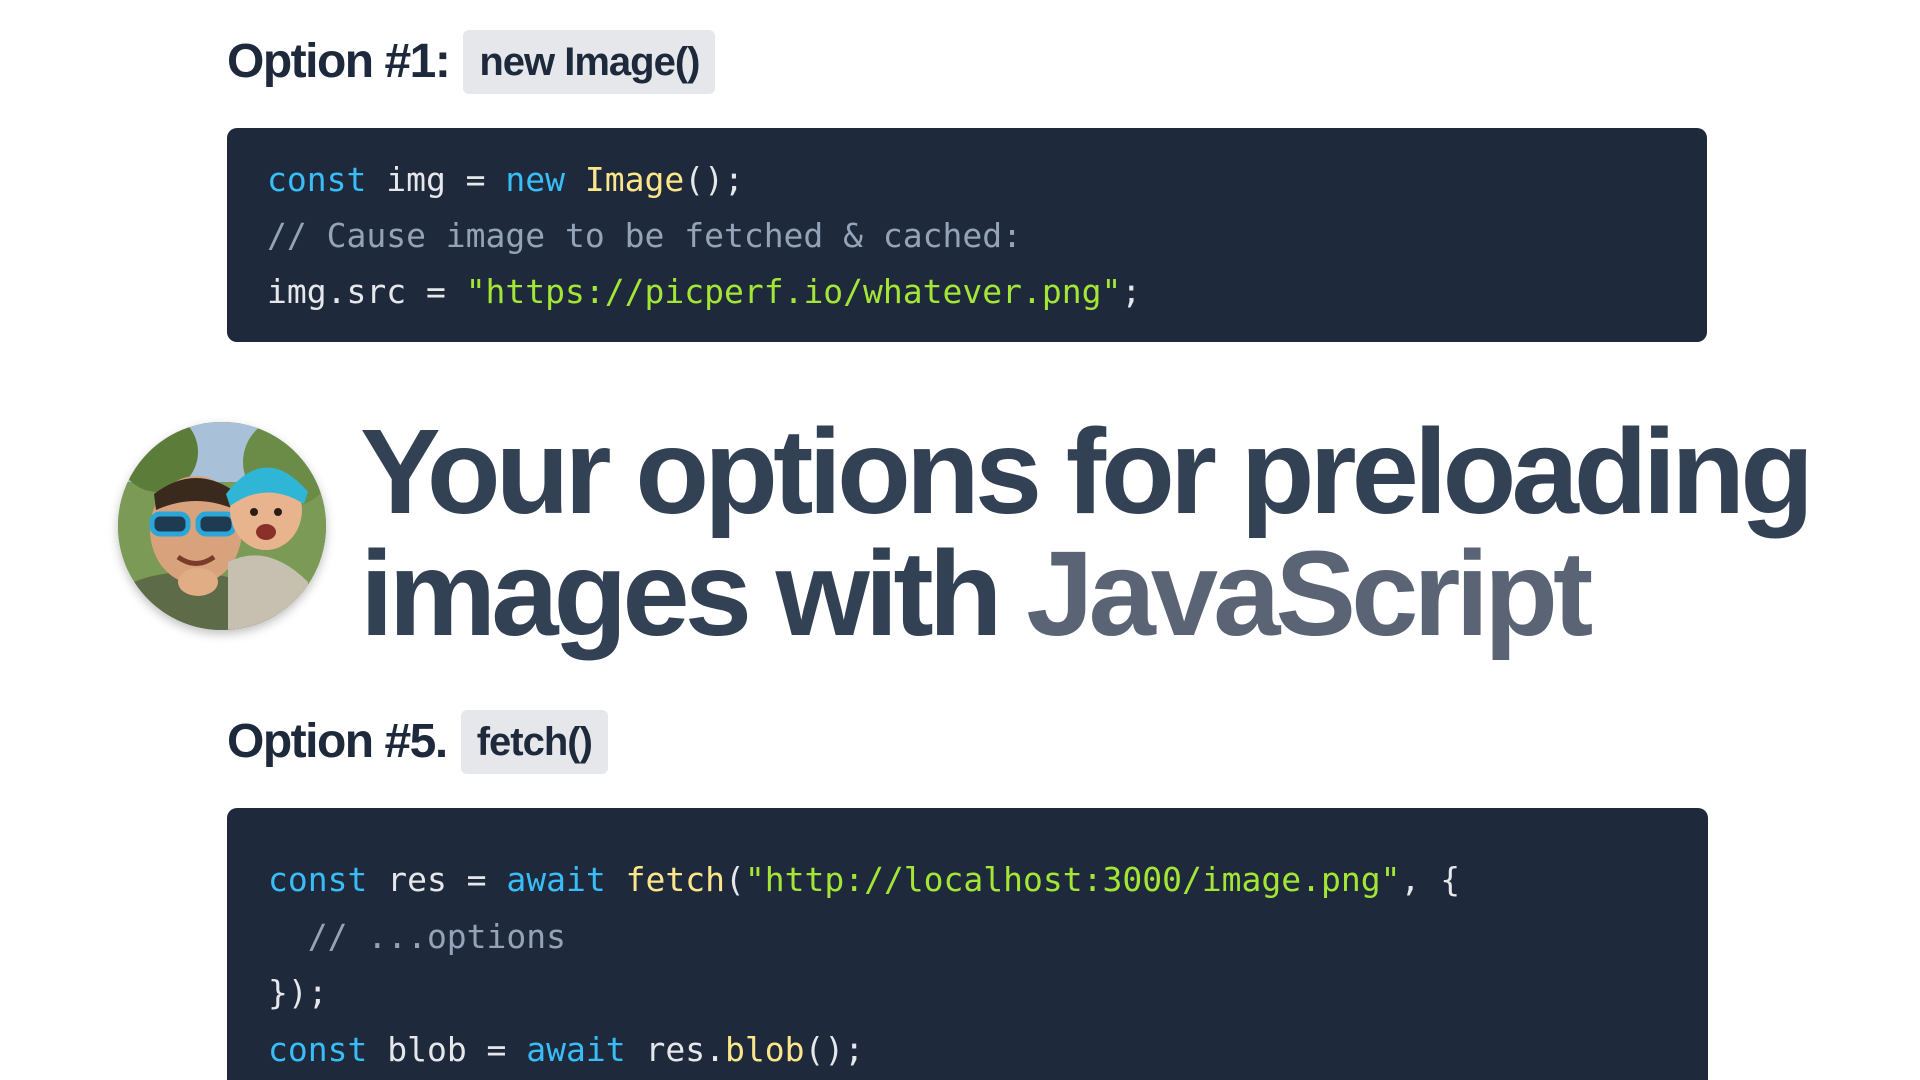 Image resolution: width=1920 pixels, height=1080 pixels. What do you see at coordinates (337, 741) in the screenshot?
I see `option-5-label: Option #5.` at bounding box center [337, 741].